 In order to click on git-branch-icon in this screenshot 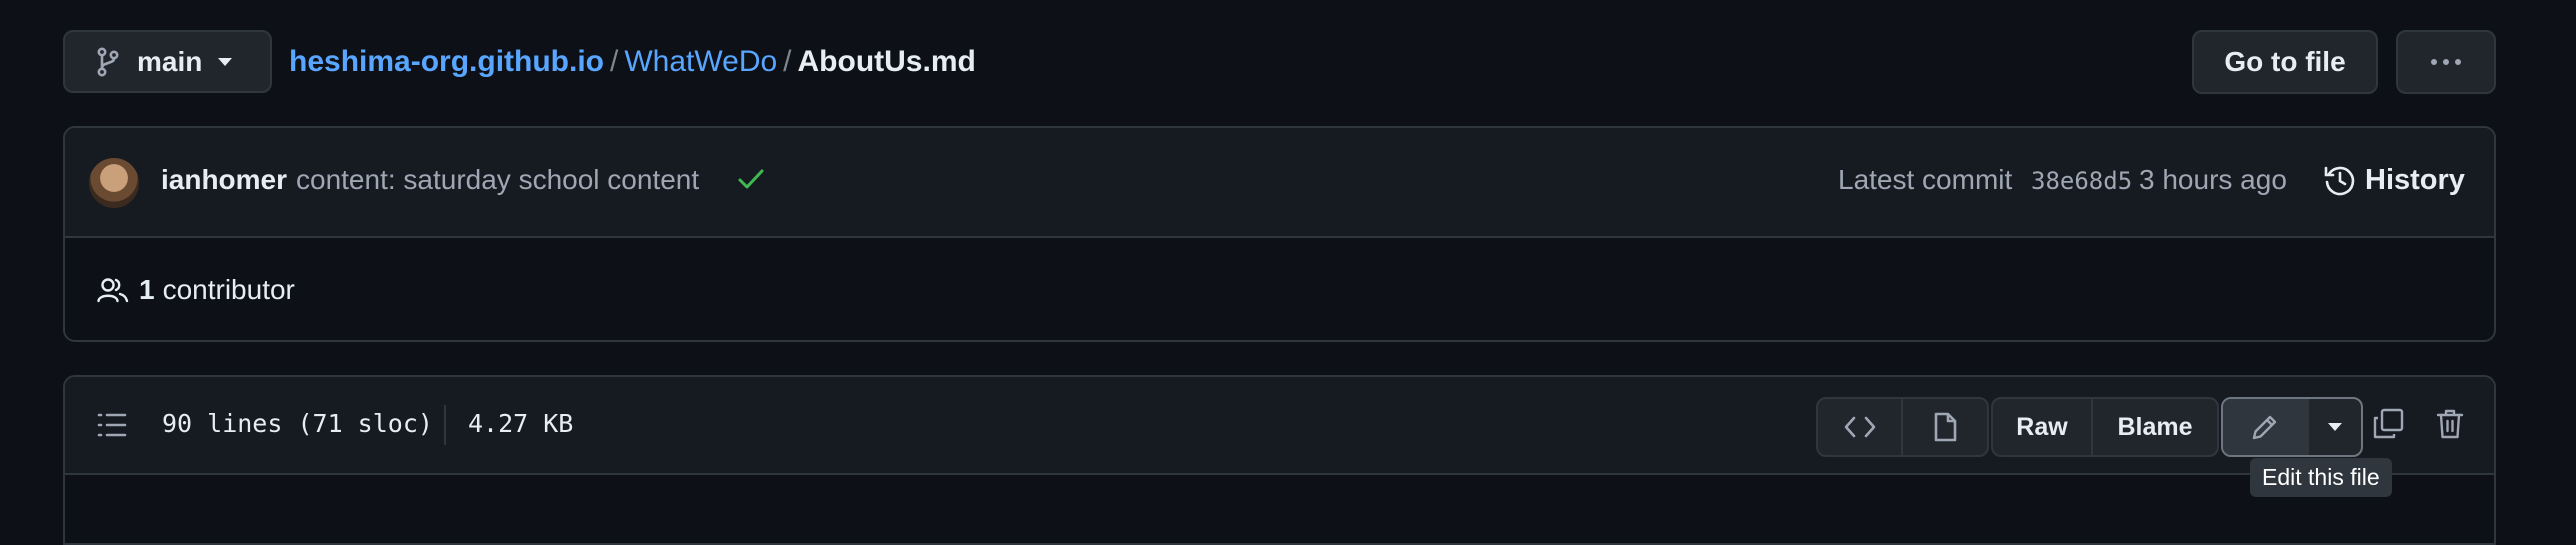, I will do `click(108, 61)`.